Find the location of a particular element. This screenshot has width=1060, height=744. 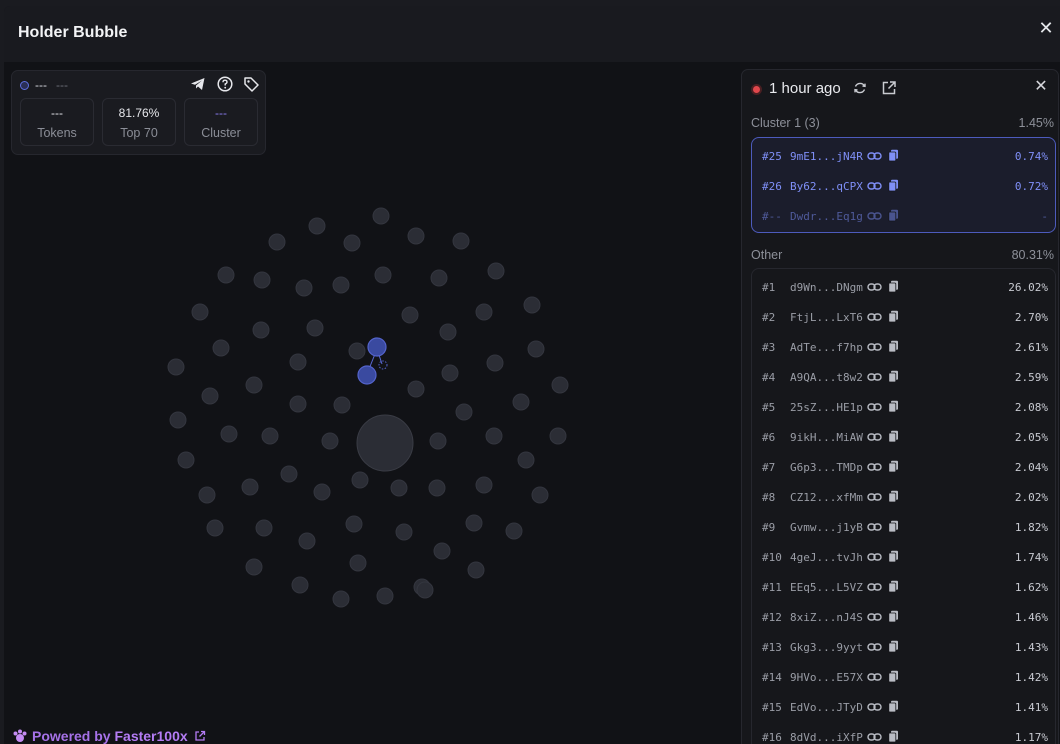

holder-row: #3 AdTe...f7hp 2.61% is located at coordinates (903, 347).